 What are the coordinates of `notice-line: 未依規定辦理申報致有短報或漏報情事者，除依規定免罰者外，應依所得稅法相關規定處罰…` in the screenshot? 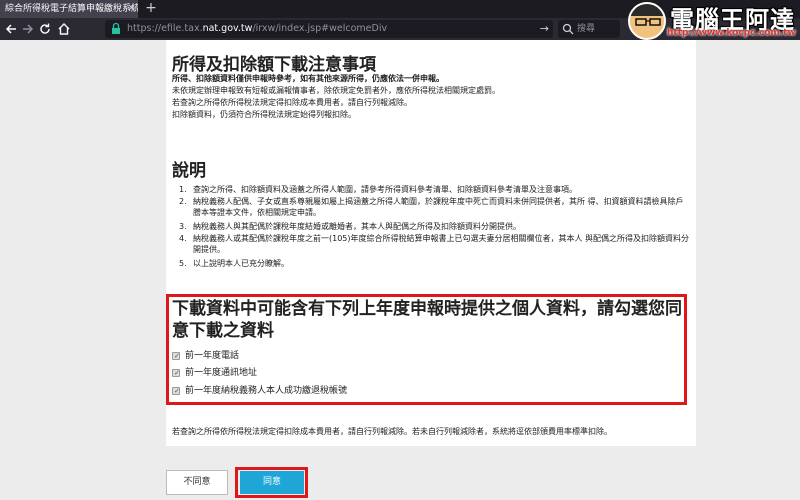 It's located at (336, 90).